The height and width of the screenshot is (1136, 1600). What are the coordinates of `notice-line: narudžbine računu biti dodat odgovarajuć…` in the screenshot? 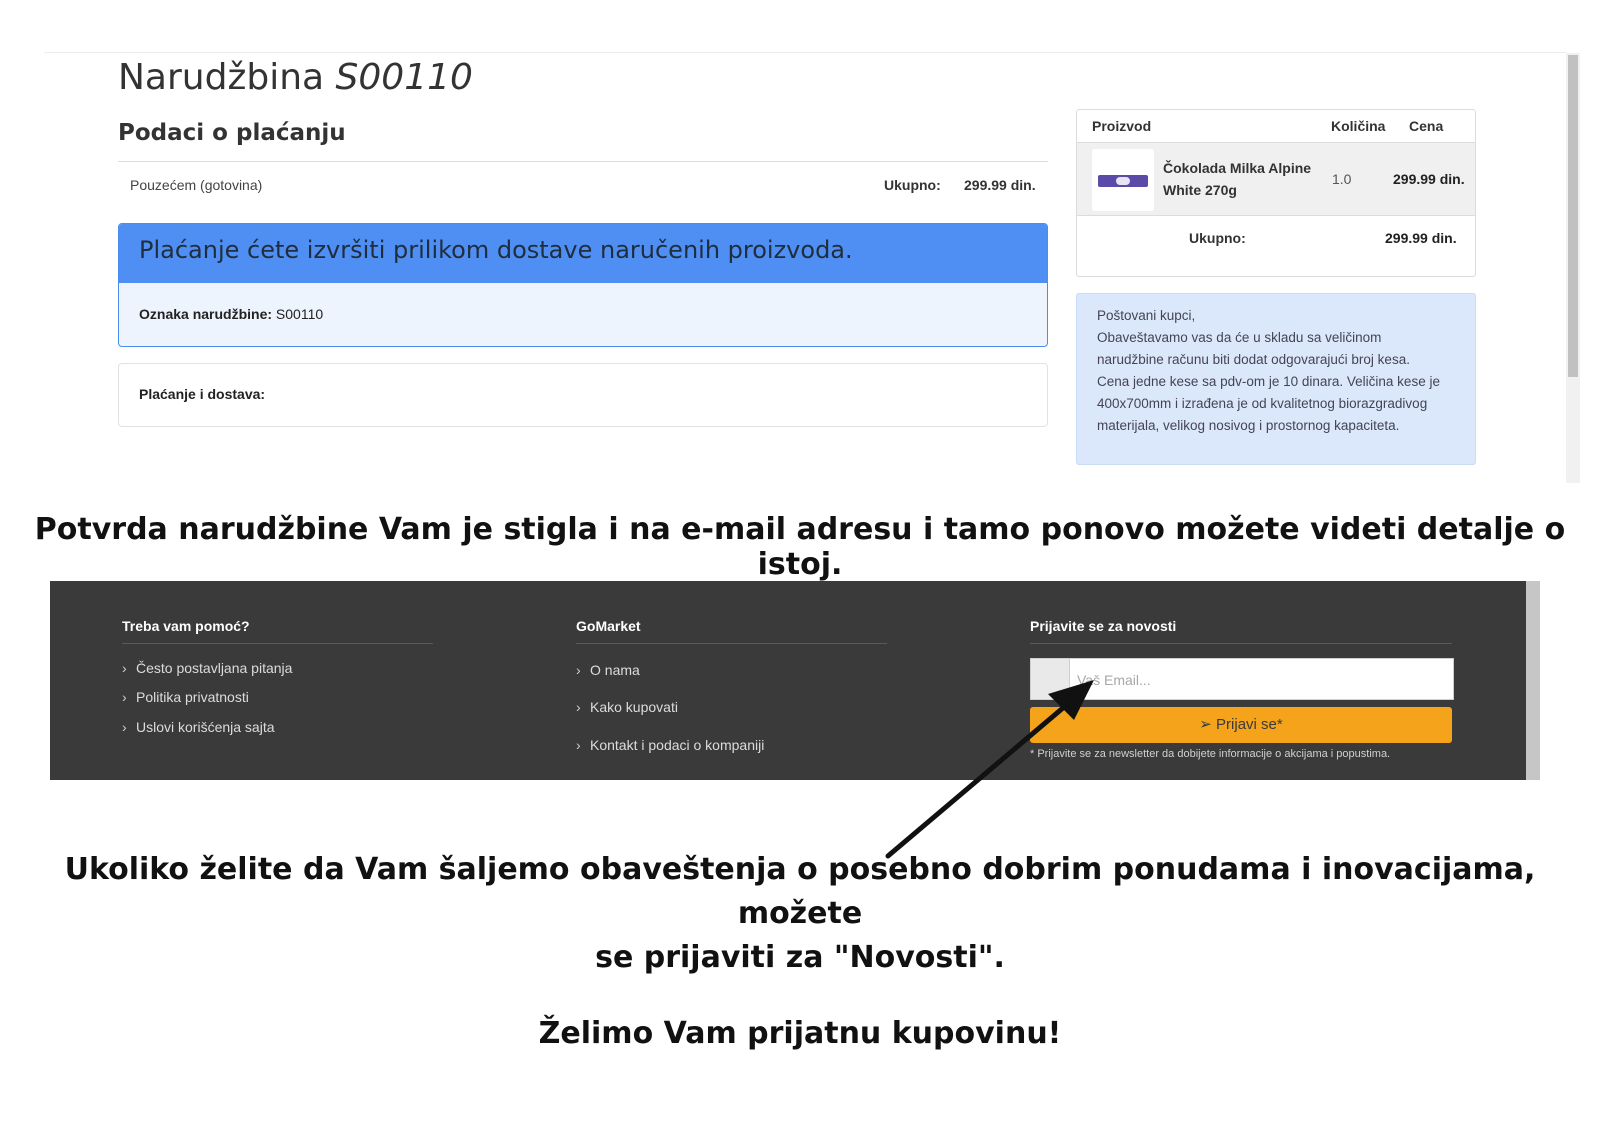 It's located at (1253, 359).